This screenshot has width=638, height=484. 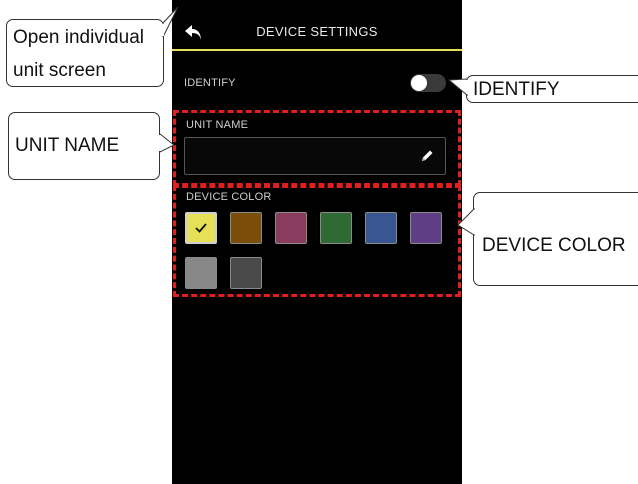 What do you see at coordinates (317, 31) in the screenshot?
I see `page-title: DEVICE SETTINGS` at bounding box center [317, 31].